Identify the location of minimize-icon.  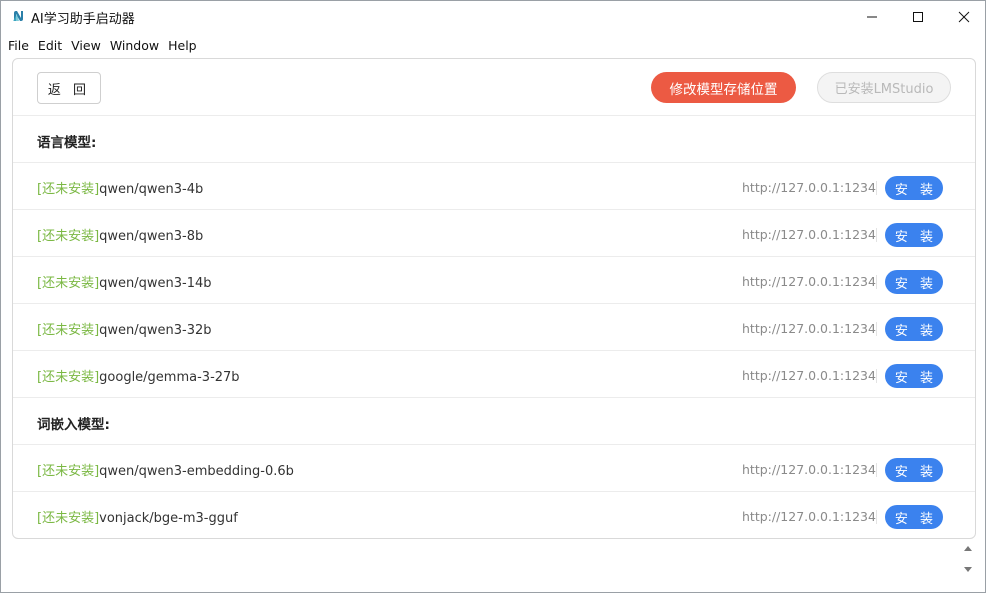
(872, 16).